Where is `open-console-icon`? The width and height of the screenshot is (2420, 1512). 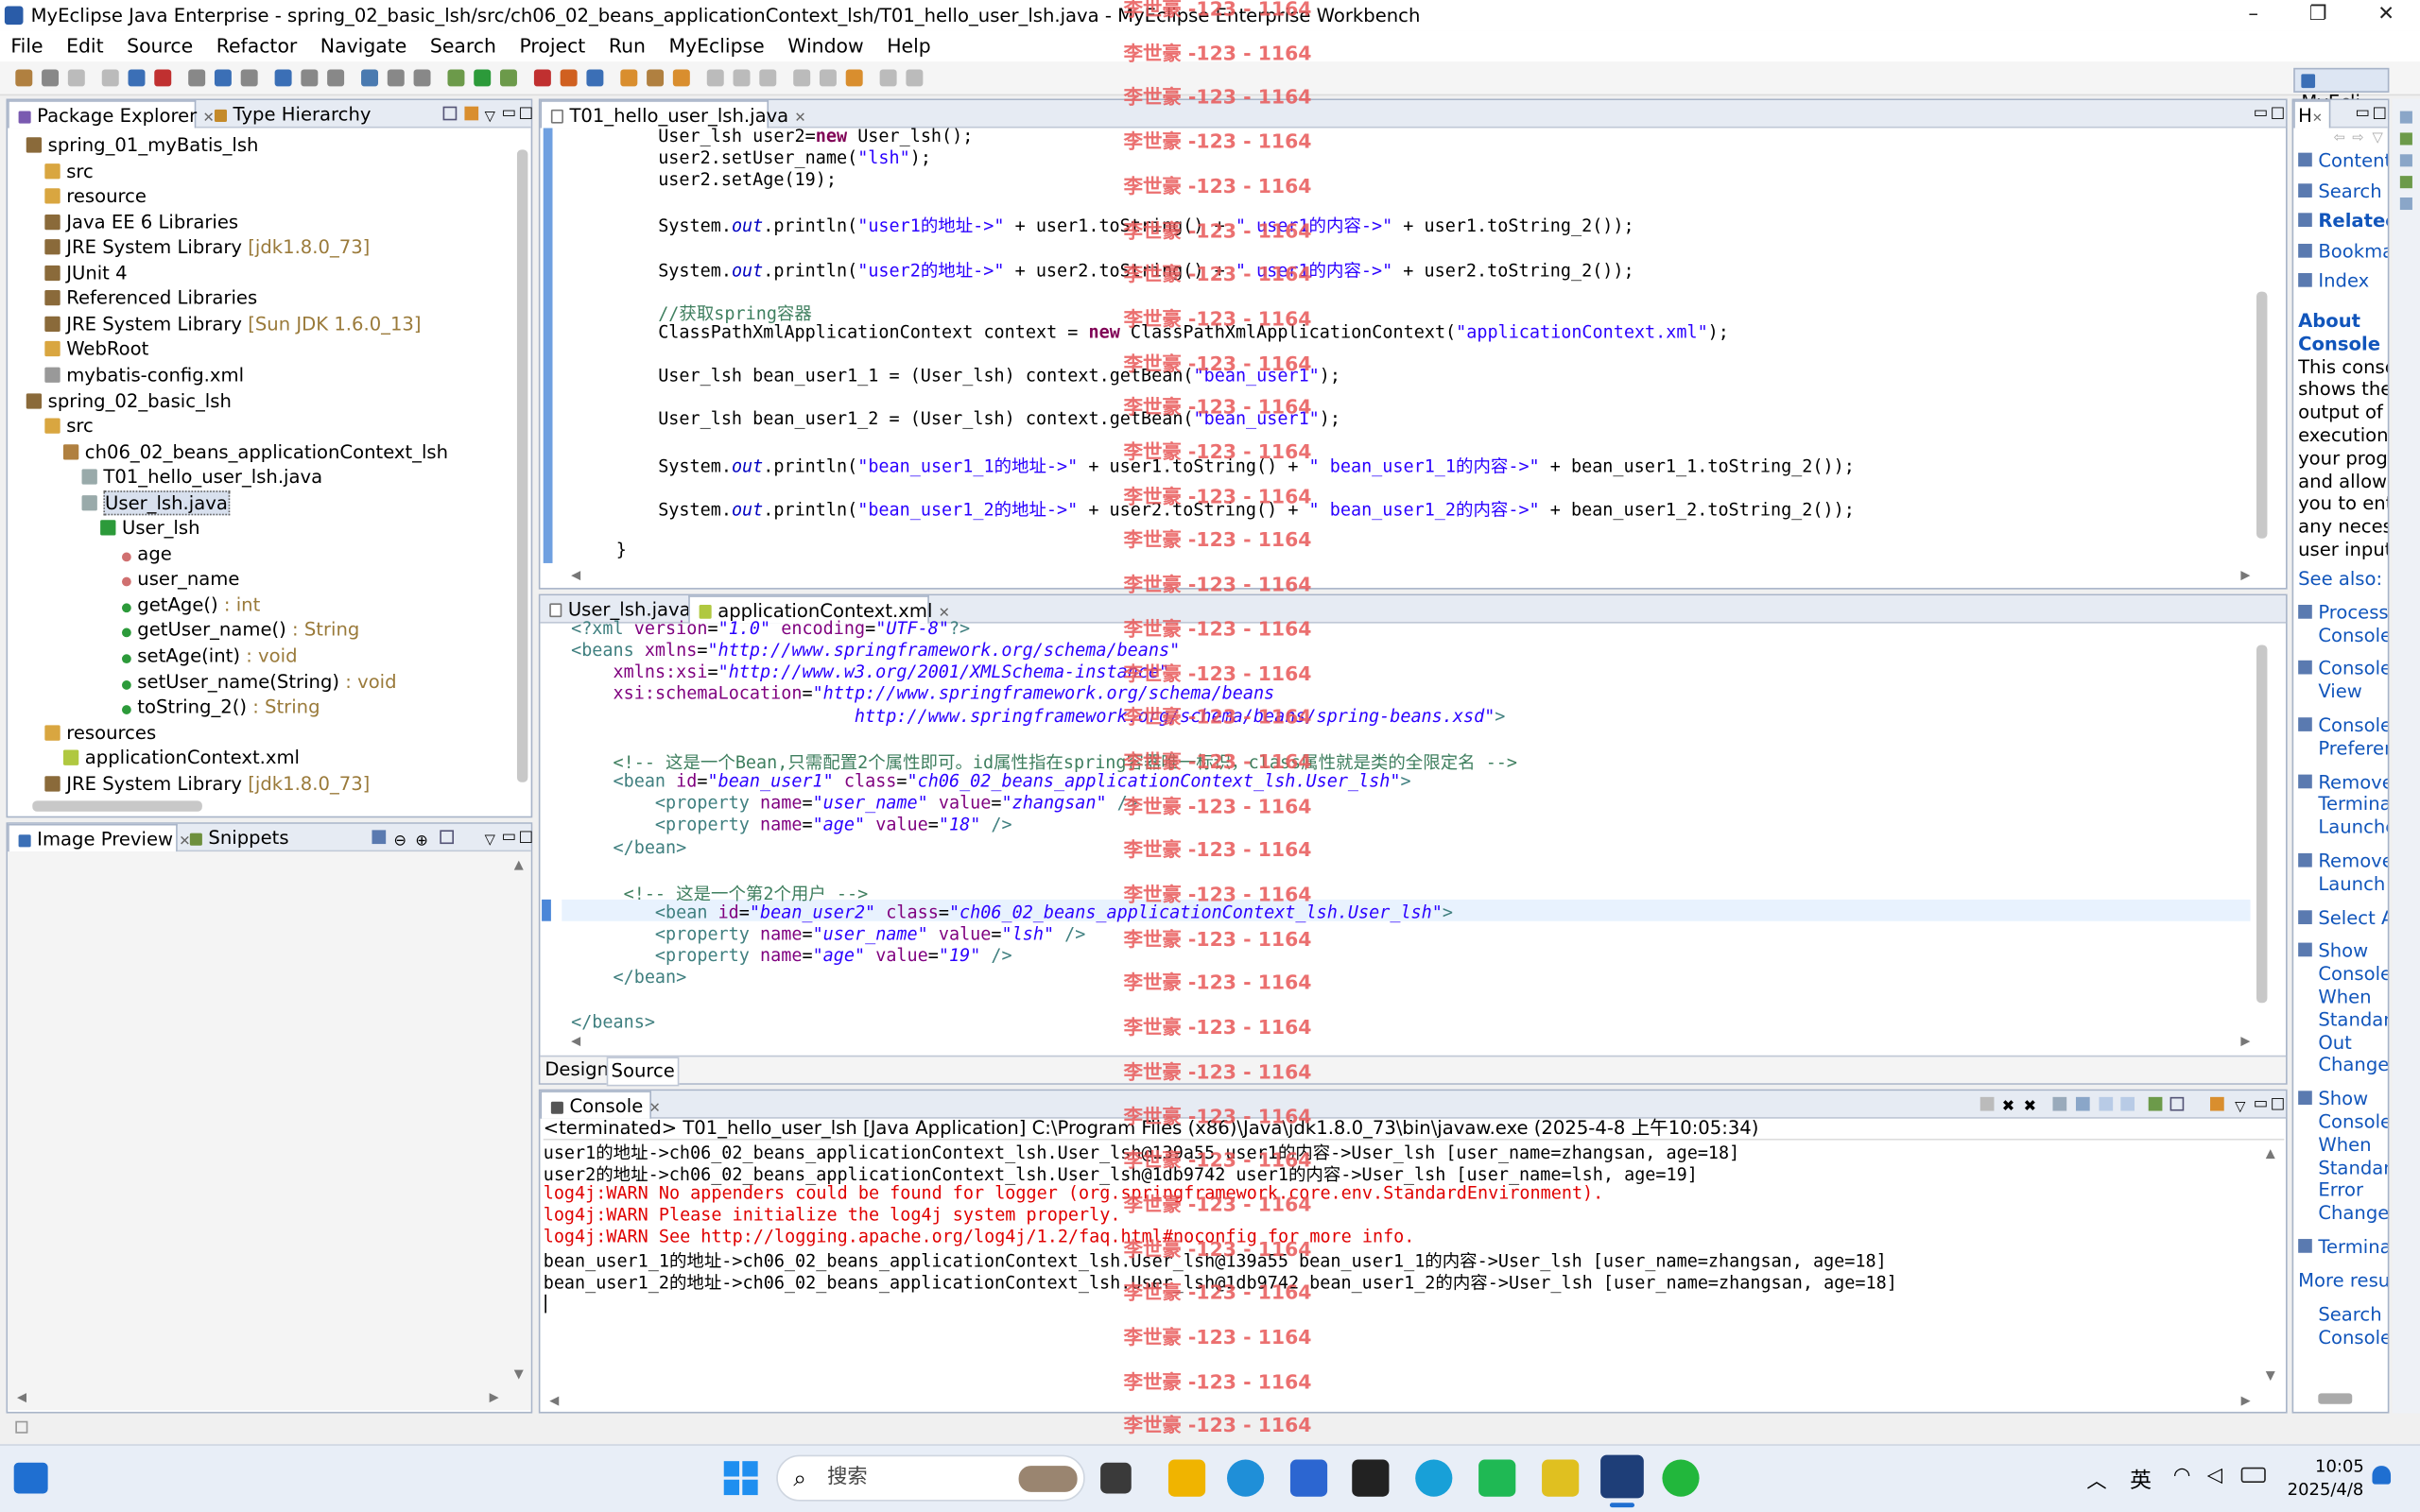
open-console-icon is located at coordinates (2217, 1103).